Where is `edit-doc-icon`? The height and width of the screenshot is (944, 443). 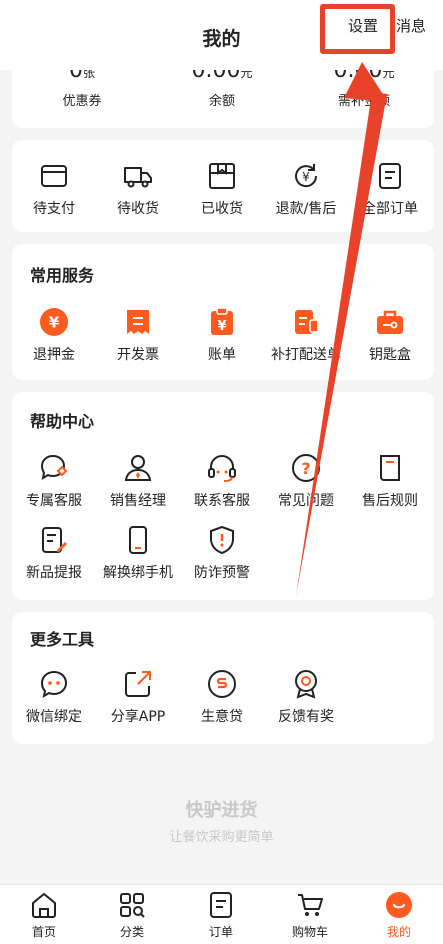
edit-doc-icon is located at coordinates (54, 540).